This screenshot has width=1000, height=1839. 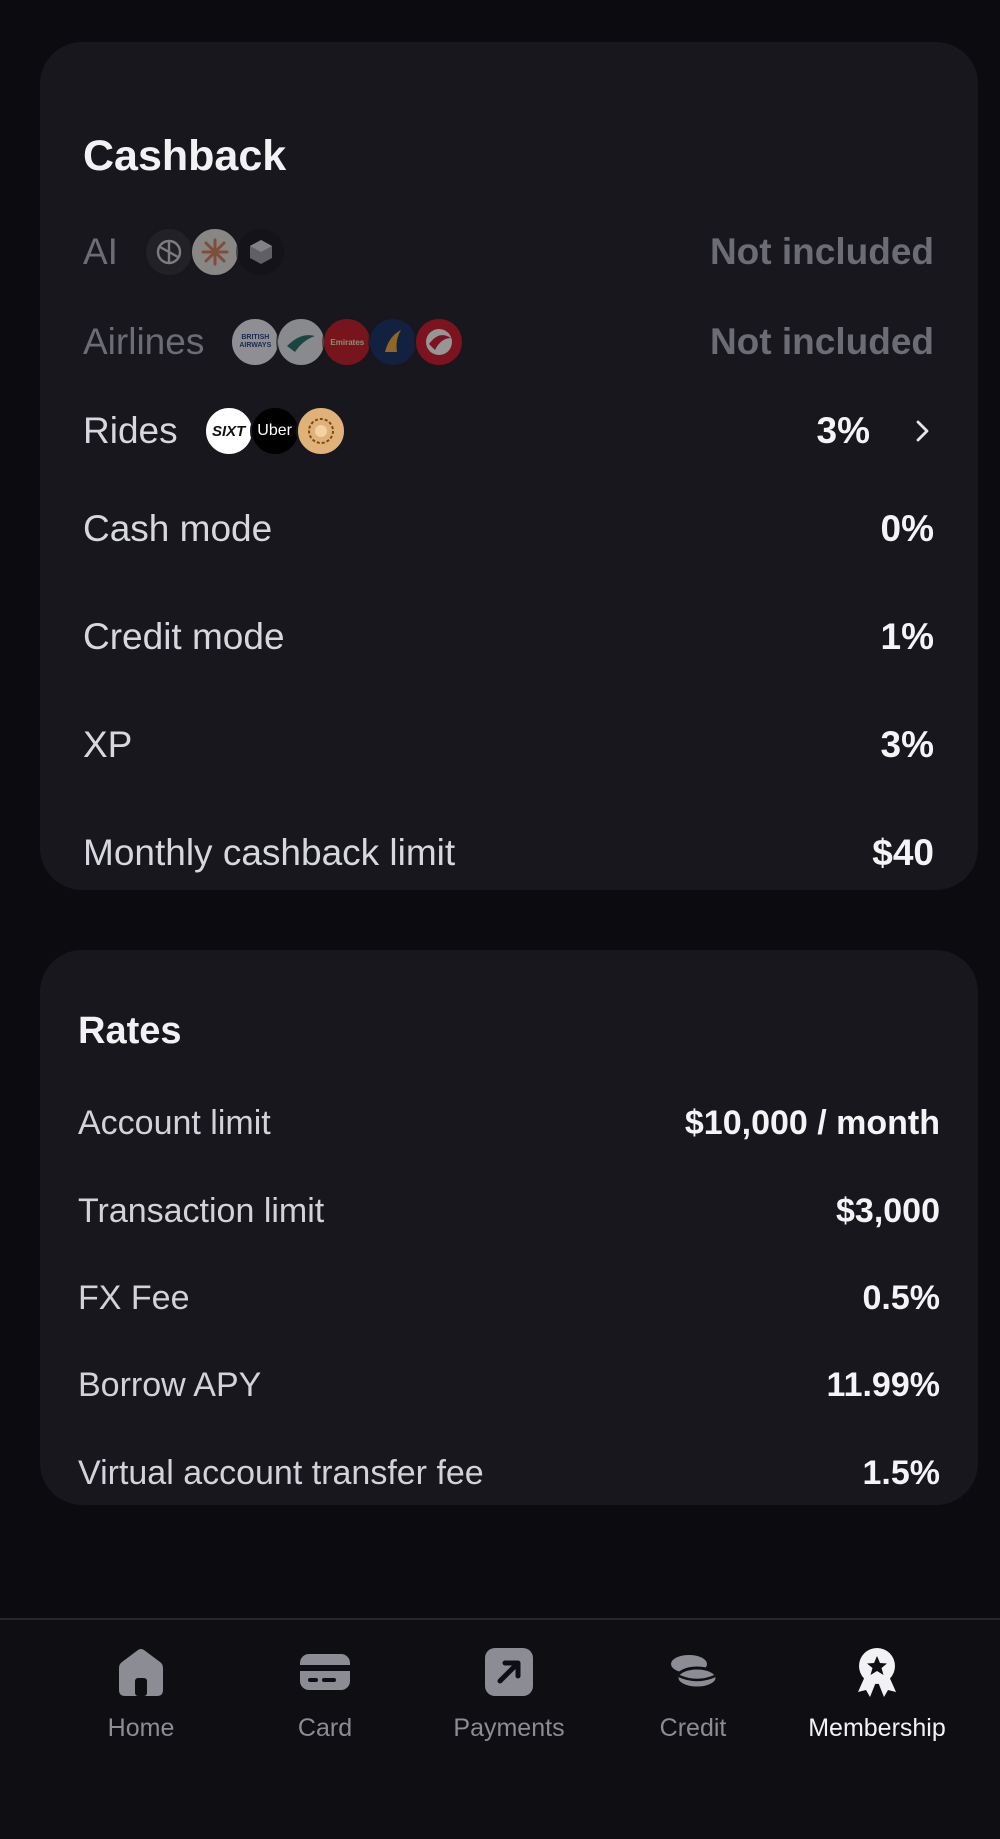 What do you see at coordinates (509, 1123) in the screenshot?
I see `rates-row-account-limit: Account limit $10,000 / month` at bounding box center [509, 1123].